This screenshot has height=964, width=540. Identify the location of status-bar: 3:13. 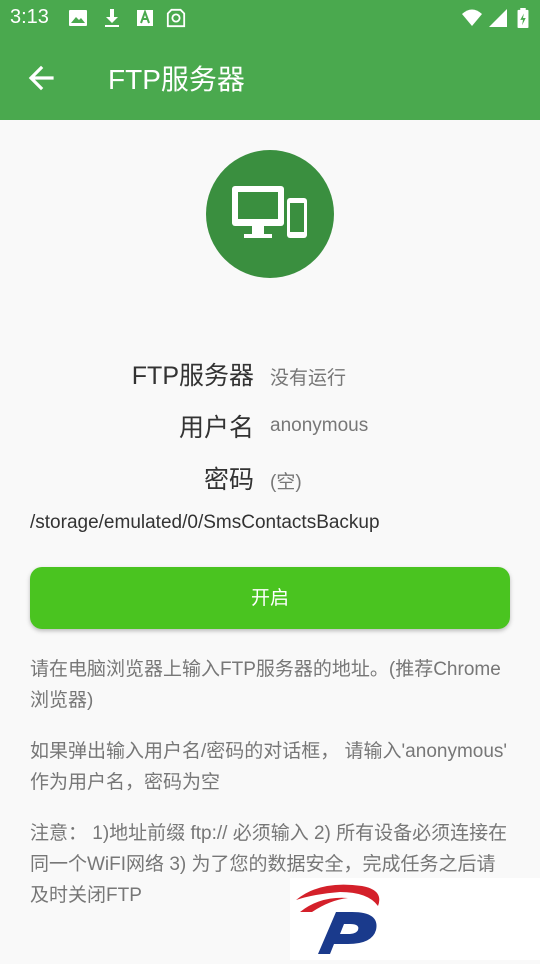
(270, 18).